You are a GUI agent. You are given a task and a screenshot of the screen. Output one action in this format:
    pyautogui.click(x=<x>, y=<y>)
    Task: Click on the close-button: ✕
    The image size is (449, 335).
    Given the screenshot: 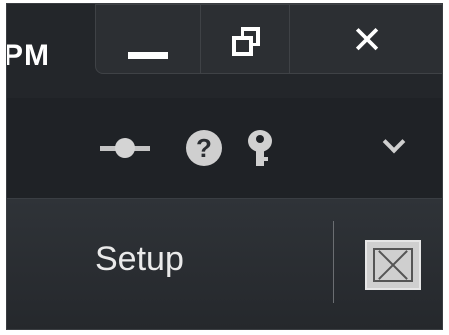 What is the action you would take?
    pyautogui.click(x=365, y=39)
    